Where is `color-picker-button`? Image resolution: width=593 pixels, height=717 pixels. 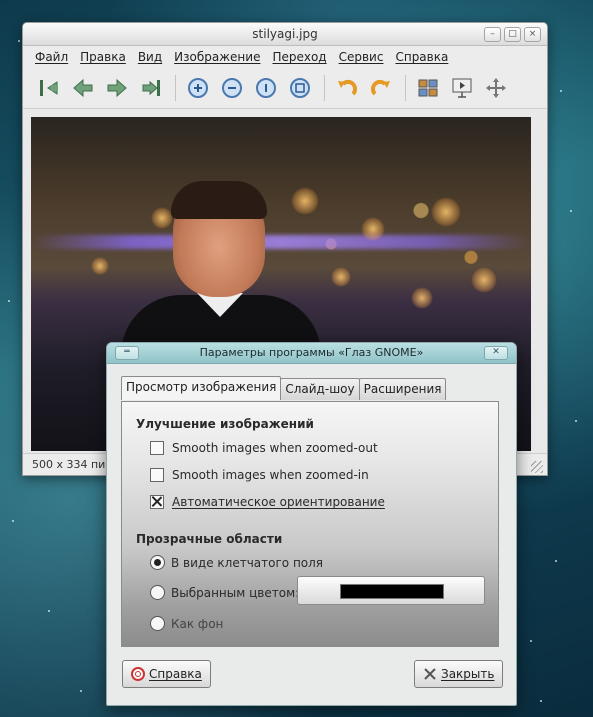
color-picker-button is located at coordinates (391, 590).